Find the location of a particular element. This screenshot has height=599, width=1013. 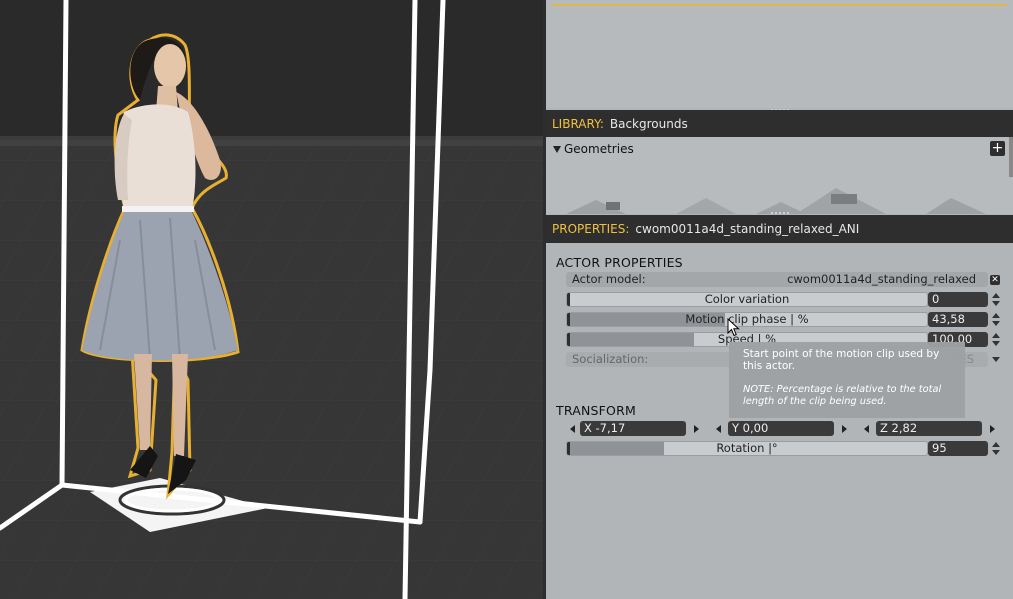

y-decrement-icon is located at coordinates (718, 429).